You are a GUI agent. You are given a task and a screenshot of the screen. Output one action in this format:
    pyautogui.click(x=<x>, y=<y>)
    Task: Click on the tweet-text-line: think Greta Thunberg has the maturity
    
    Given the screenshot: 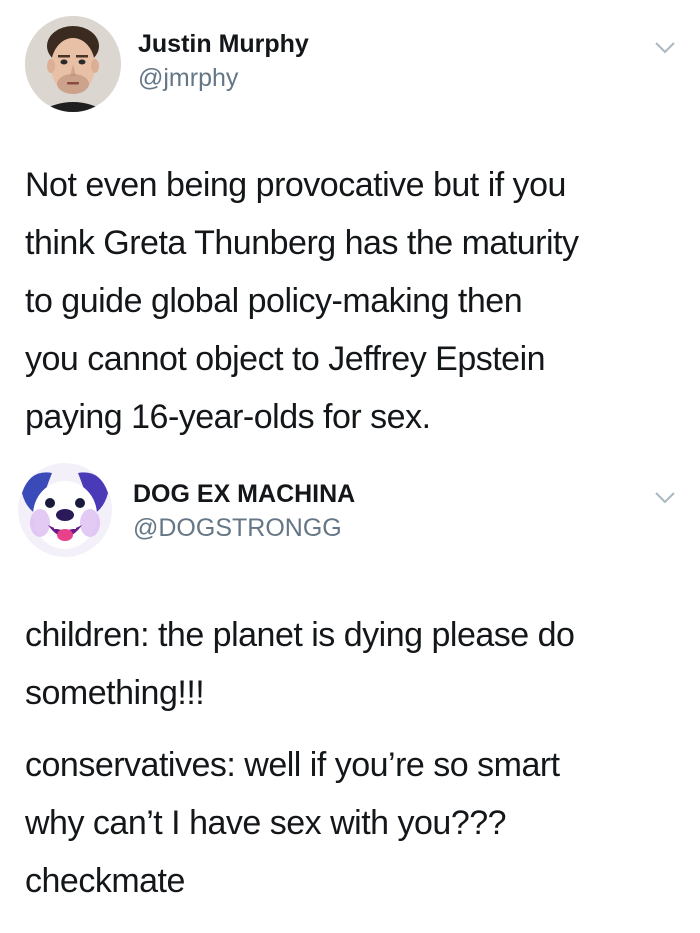 What is the action you would take?
    pyautogui.click(x=302, y=243)
    